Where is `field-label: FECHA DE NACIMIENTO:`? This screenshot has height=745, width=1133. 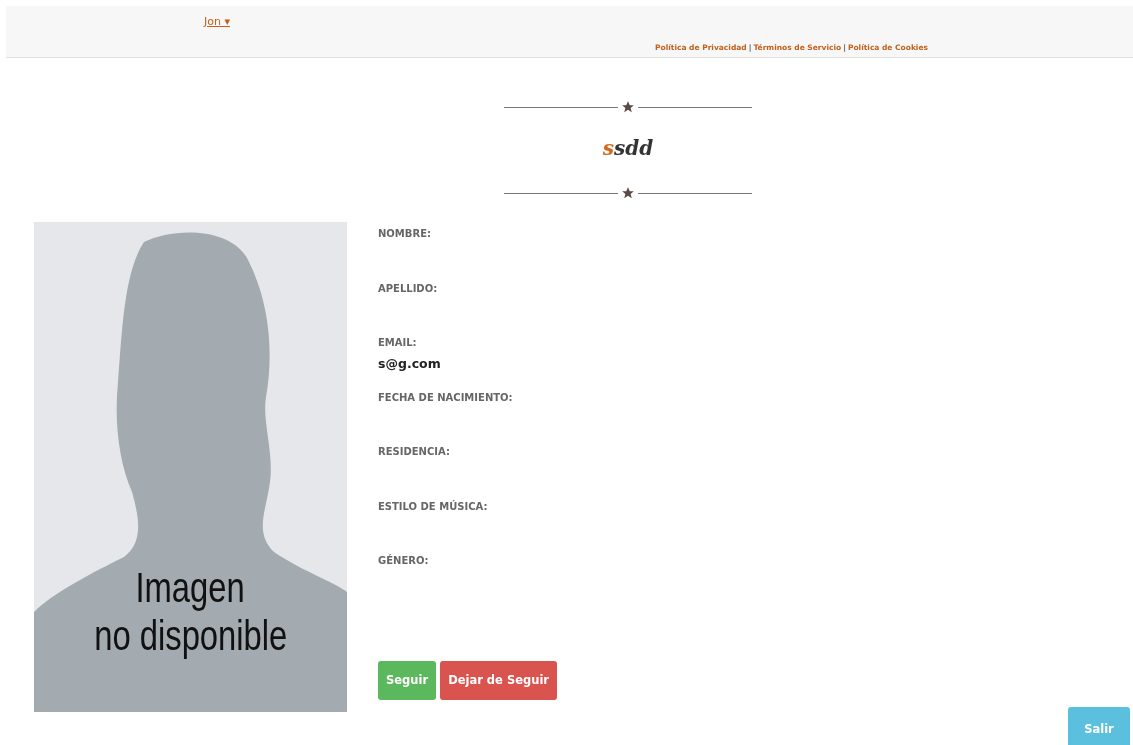 field-label: FECHA DE NACIMIENTO: is located at coordinates (446, 397).